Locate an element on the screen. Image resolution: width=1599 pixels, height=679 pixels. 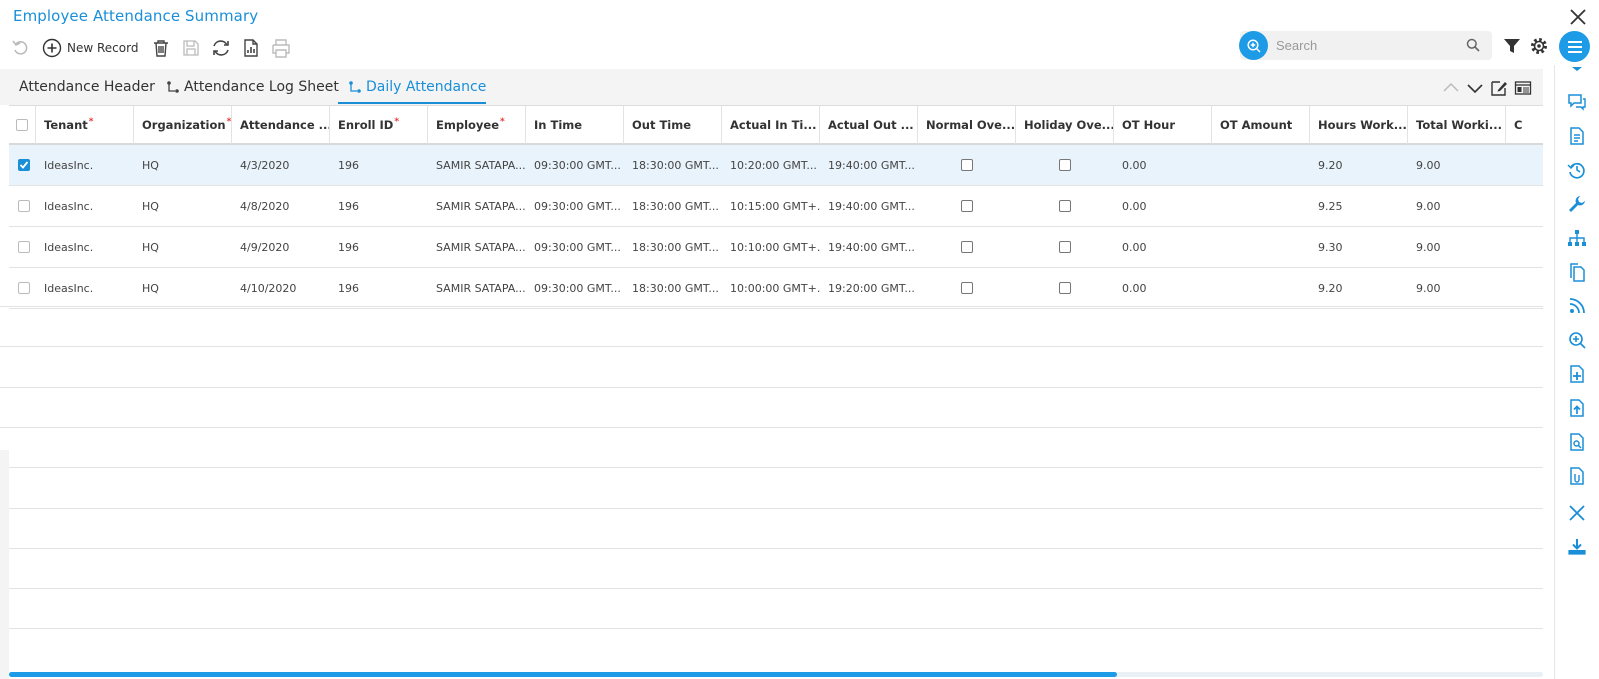
main-menu-button is located at coordinates (1574, 46).